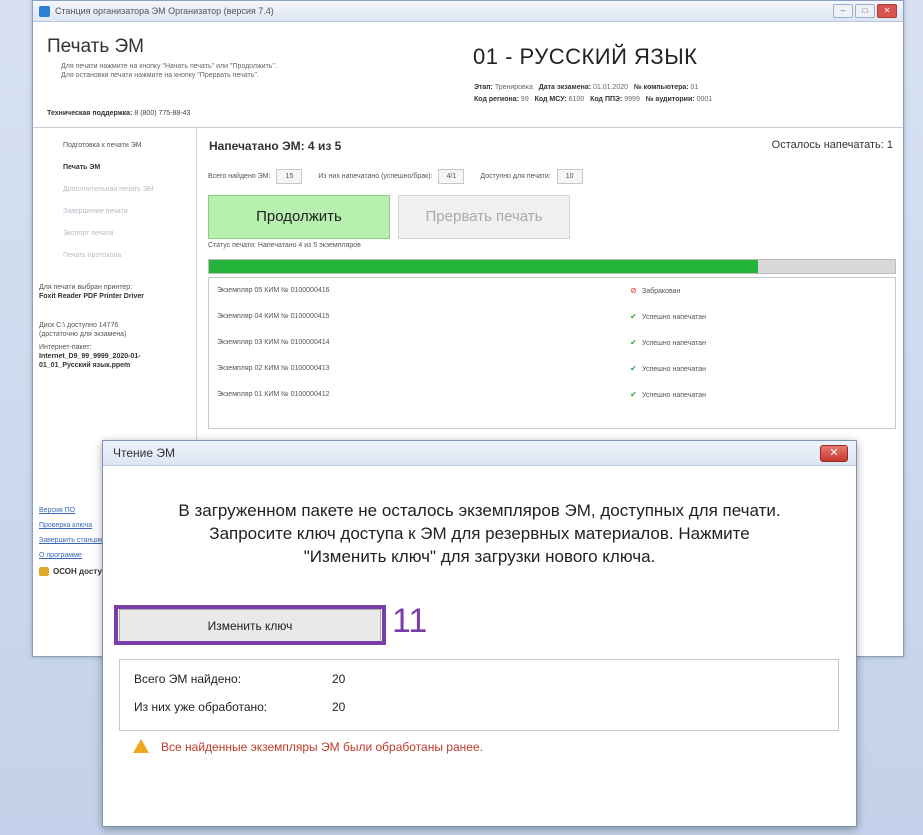 This screenshot has height=835, width=923. I want to click on row-status: ⊘ Забракован, so click(654, 291).